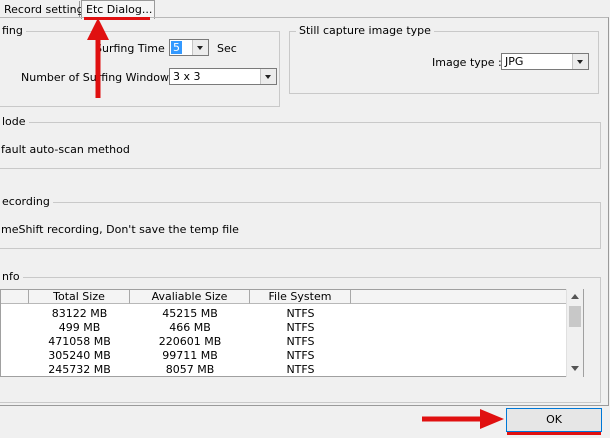 This screenshot has width=610, height=438. What do you see at coordinates (65, 149) in the screenshot?
I see `mode-text: fault auto-scan method` at bounding box center [65, 149].